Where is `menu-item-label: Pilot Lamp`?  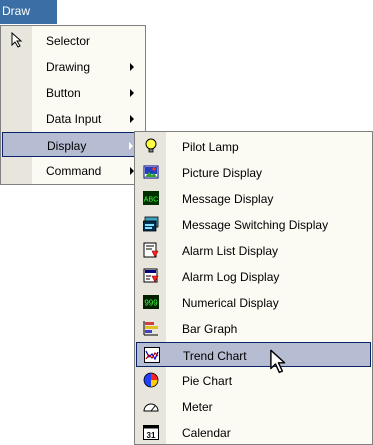 menu-item-label: Pilot Lamp is located at coordinates (210, 147).